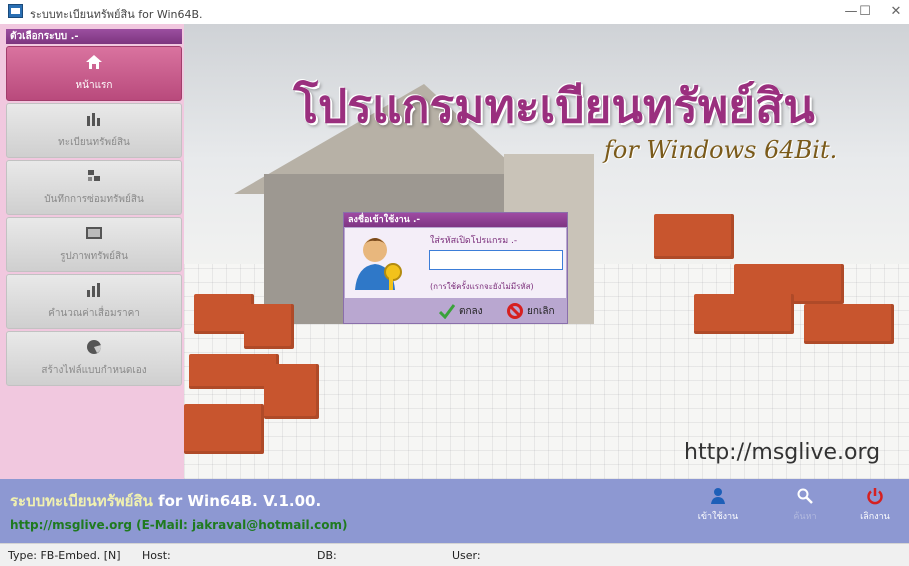  Describe the element at coordinates (94, 233) in the screenshot. I see `picture-icon` at that location.